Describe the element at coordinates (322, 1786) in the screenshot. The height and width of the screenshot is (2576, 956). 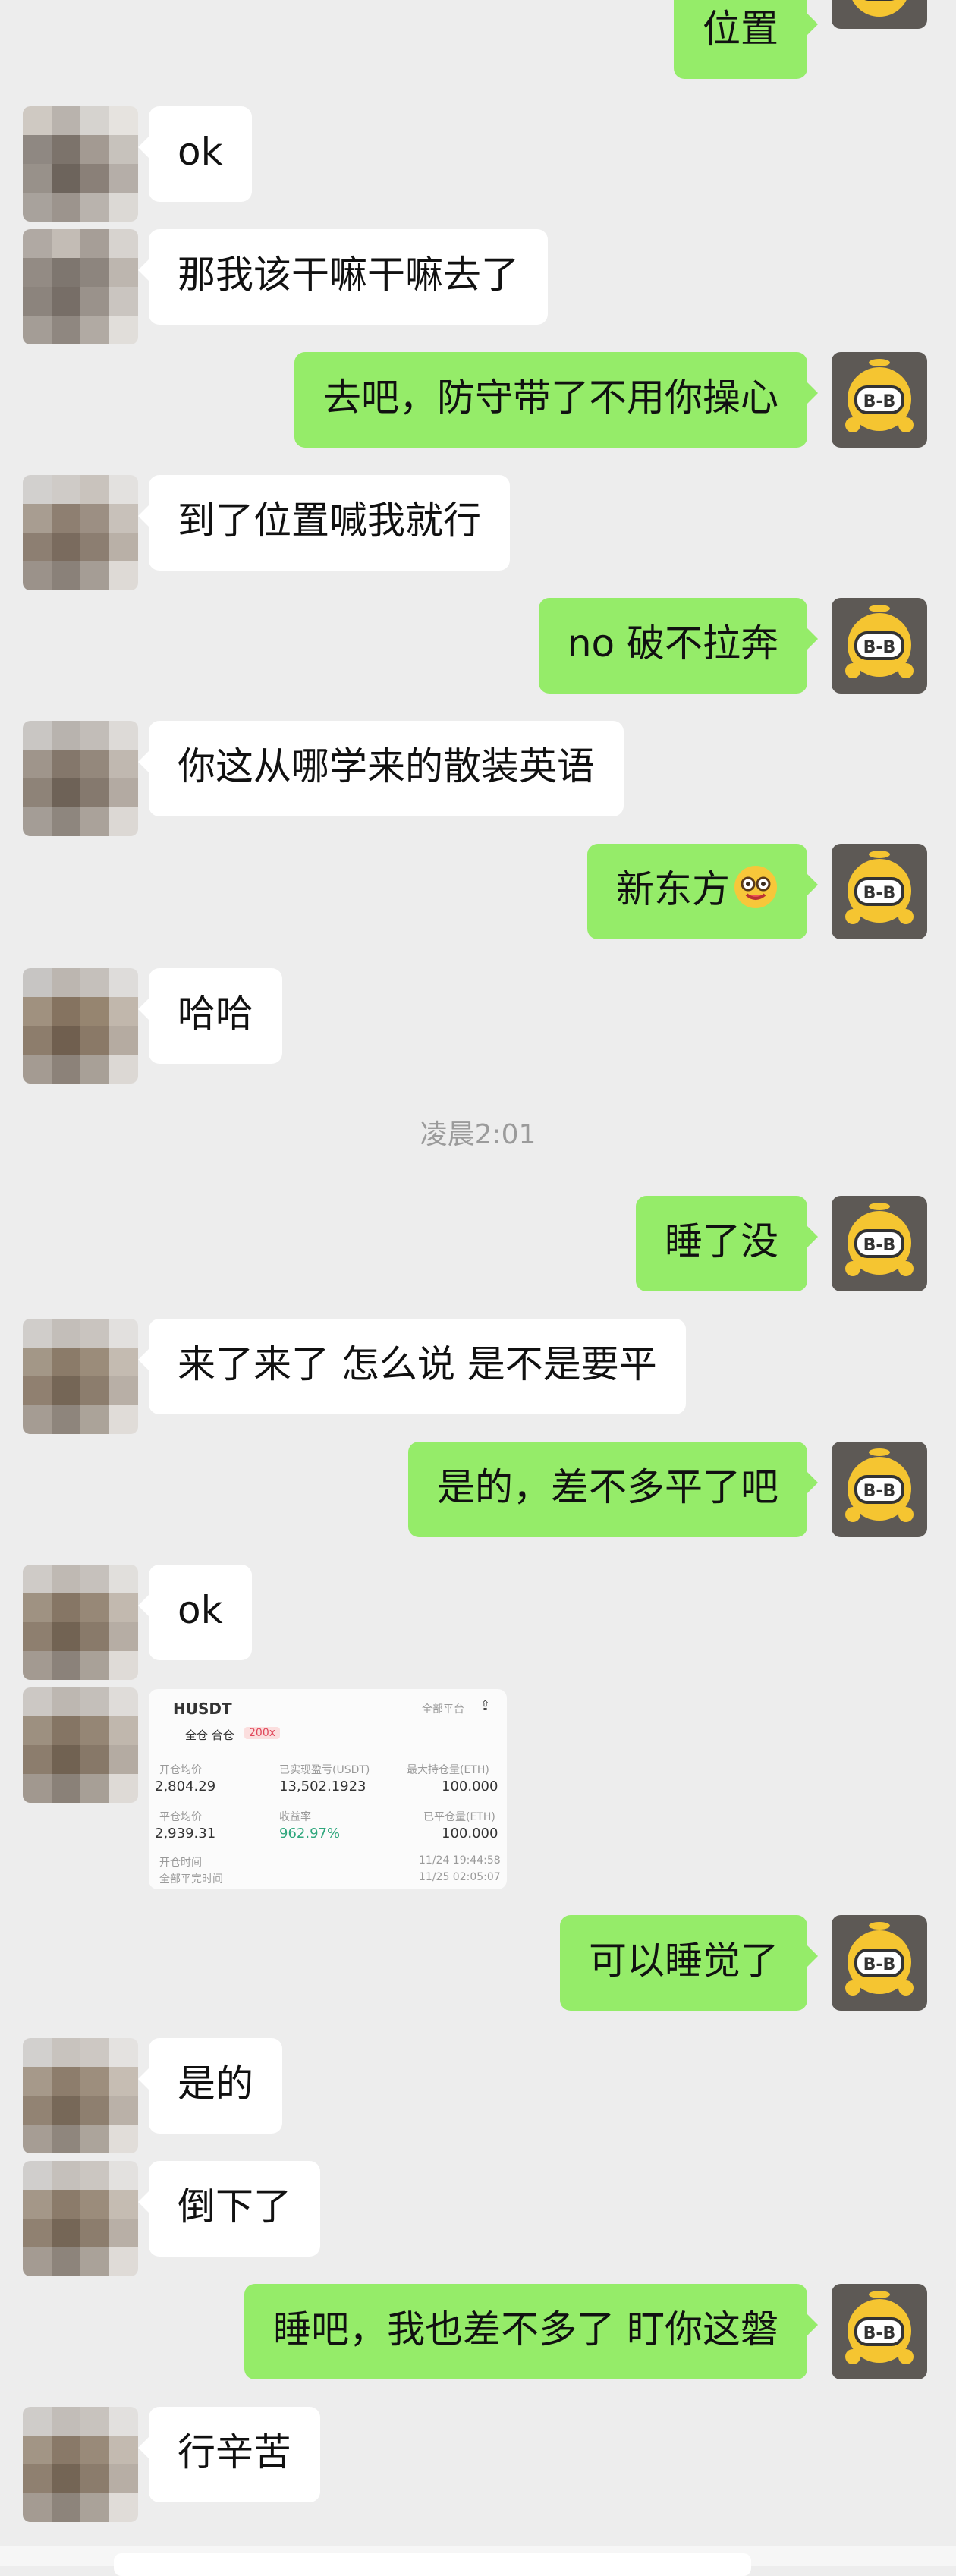
I see `realized-pnl-value: 13,502.1923` at that location.